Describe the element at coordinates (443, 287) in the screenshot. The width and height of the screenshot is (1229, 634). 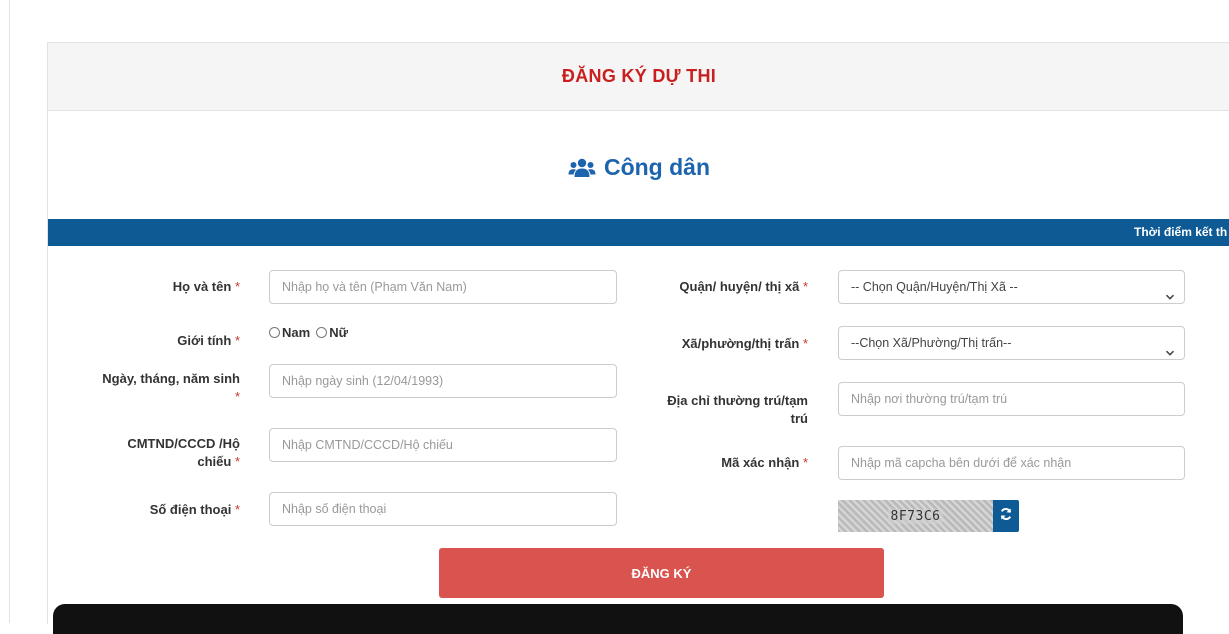
I see `fullname-input: Nhập họ và tên (Phạm Văn Nam)` at that location.